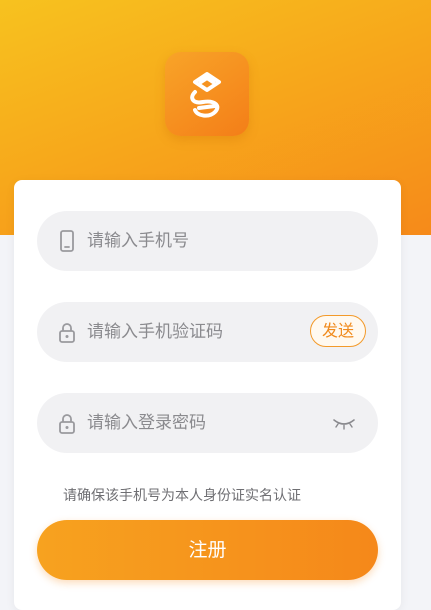  I want to click on phone-icon, so click(67, 241).